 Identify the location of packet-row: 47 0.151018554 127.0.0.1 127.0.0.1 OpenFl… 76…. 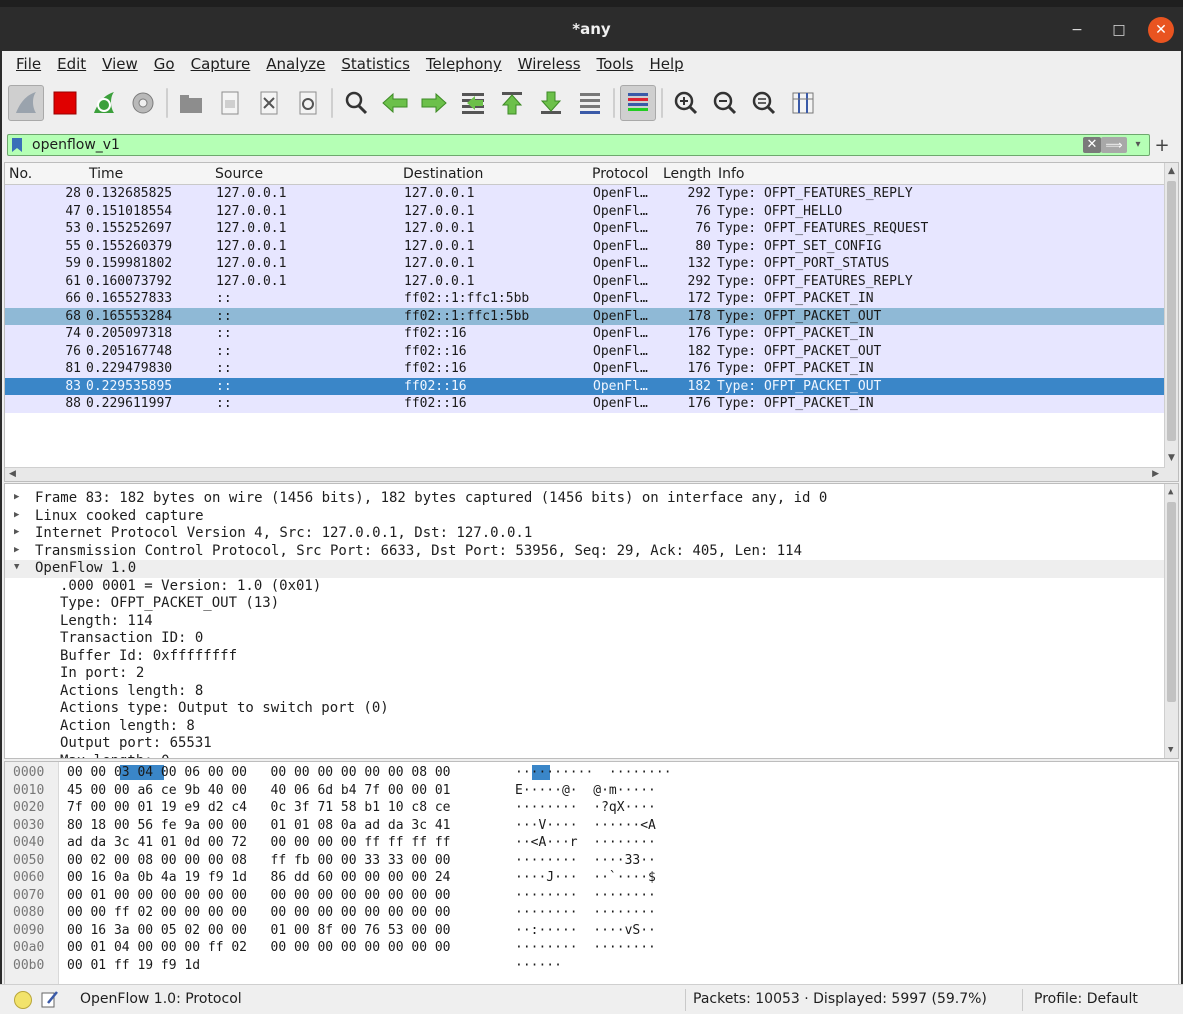
(585, 211).